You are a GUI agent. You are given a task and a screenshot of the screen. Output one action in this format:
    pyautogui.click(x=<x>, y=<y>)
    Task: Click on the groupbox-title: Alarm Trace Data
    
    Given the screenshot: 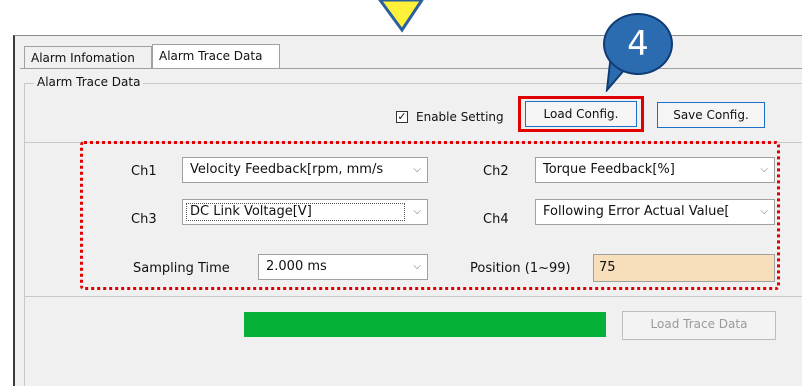 What is the action you would take?
    pyautogui.click(x=89, y=82)
    